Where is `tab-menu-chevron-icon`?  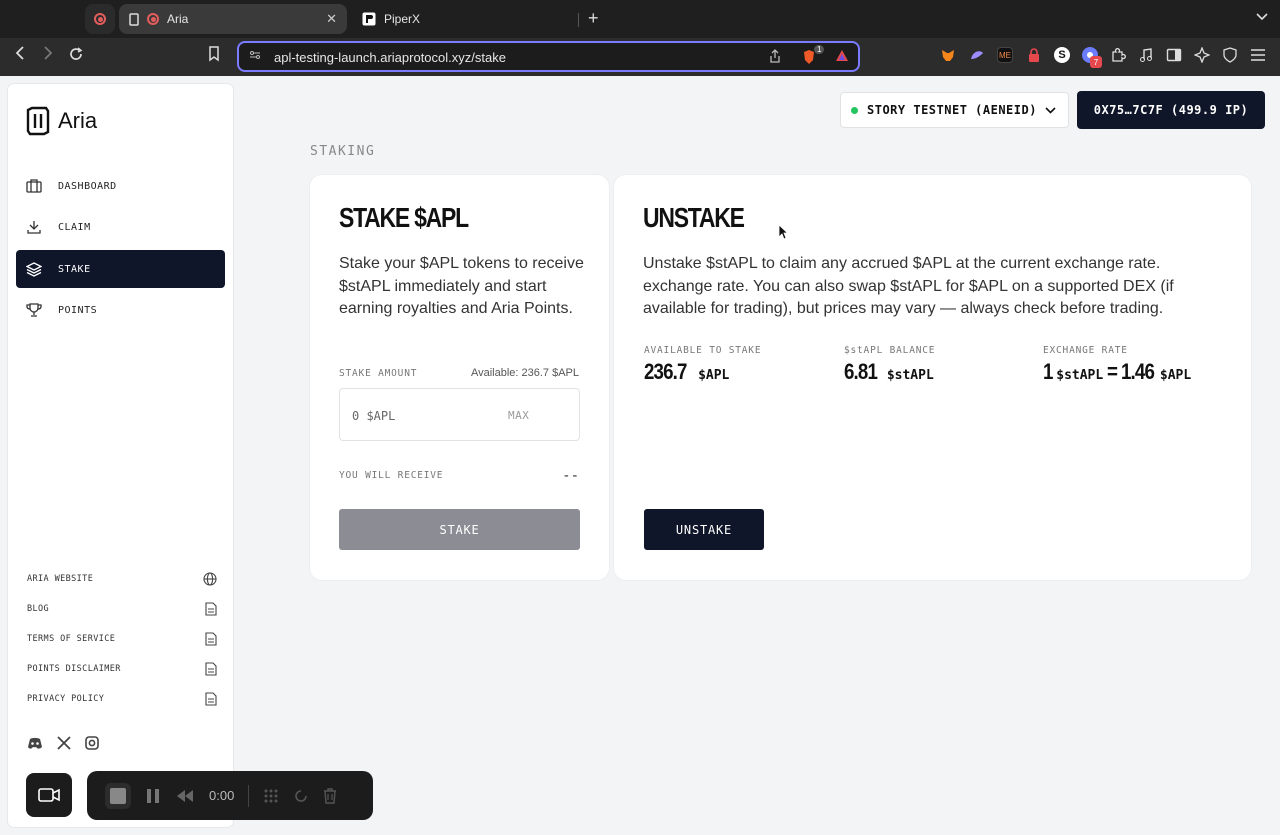 tab-menu-chevron-icon is located at coordinates (1262, 17).